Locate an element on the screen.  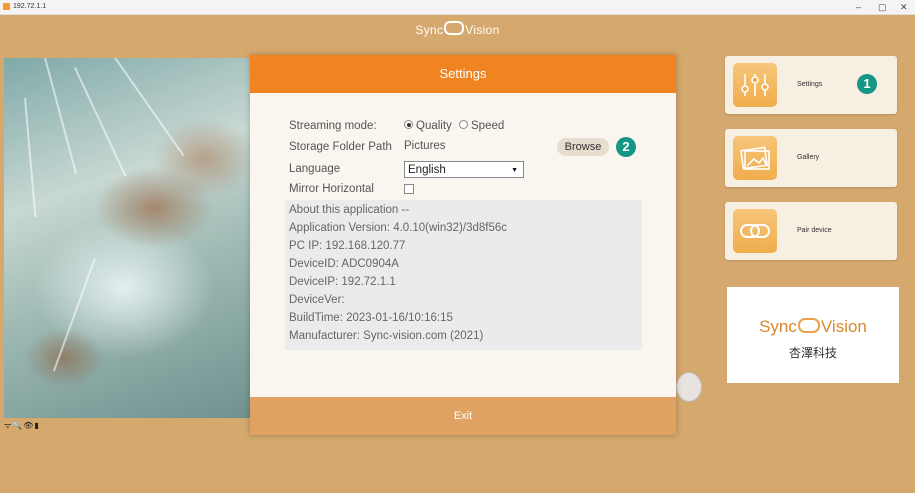
speed-label: Speed is located at coordinates (488, 126).